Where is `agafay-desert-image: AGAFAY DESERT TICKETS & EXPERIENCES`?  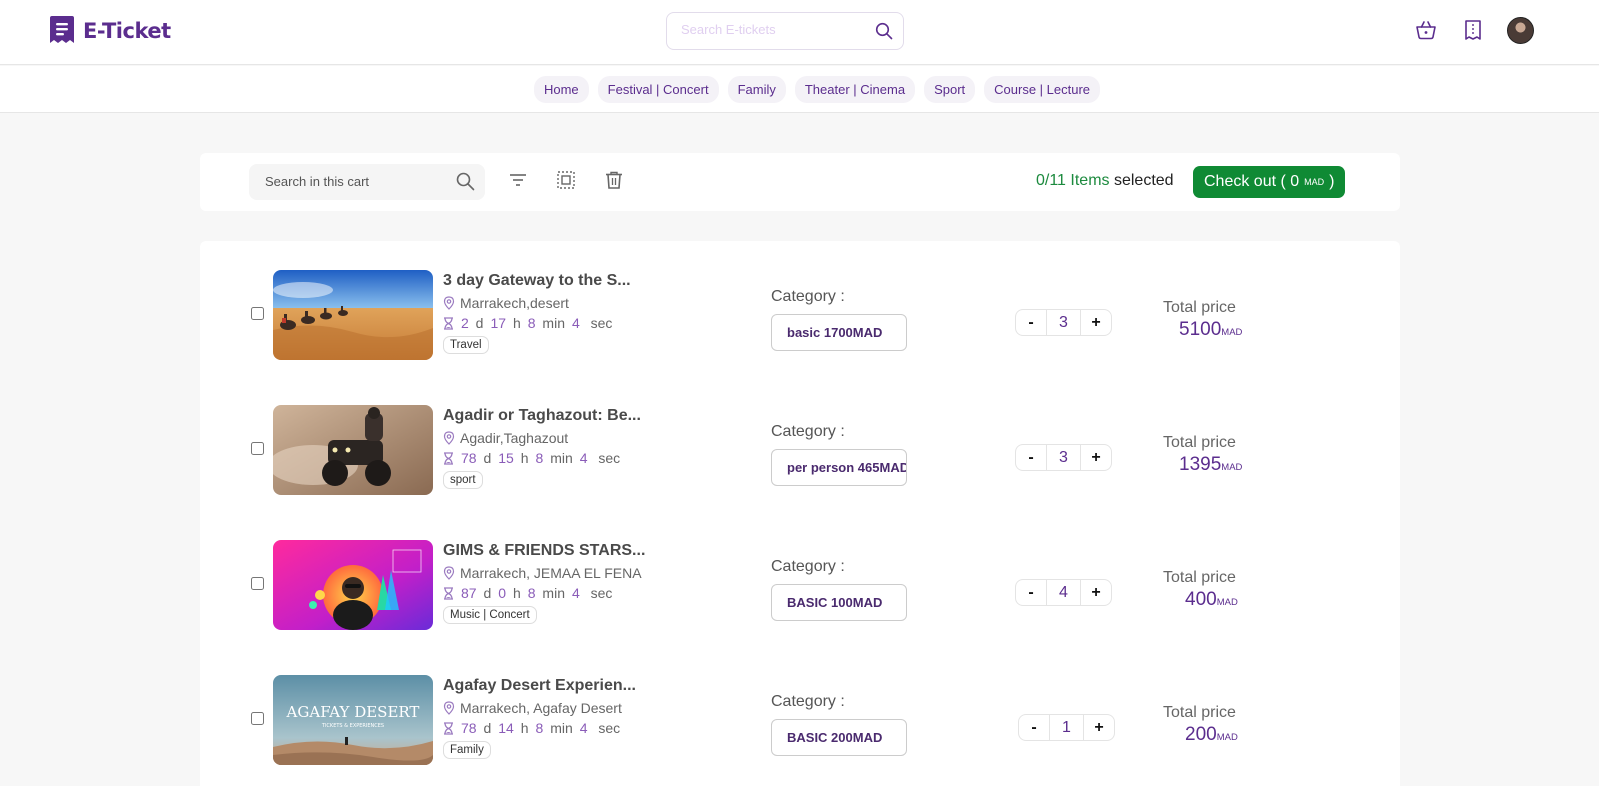
agafay-desert-image: AGAFAY DESERT TICKETS & EXPERIENCES is located at coordinates (353, 720).